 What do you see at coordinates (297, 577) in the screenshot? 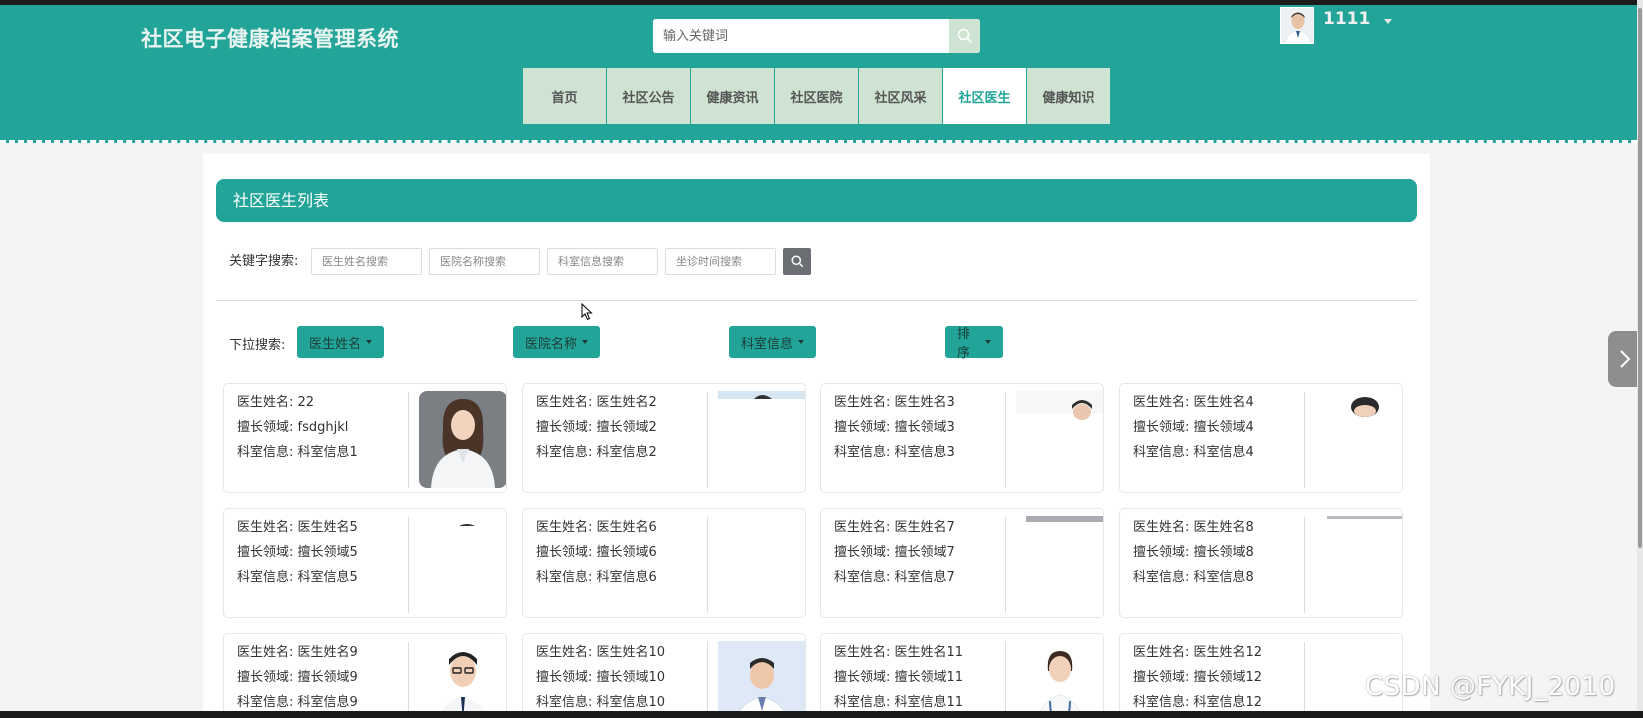
I see `doctor-department: 科室信息: 科室信息5` at bounding box center [297, 577].